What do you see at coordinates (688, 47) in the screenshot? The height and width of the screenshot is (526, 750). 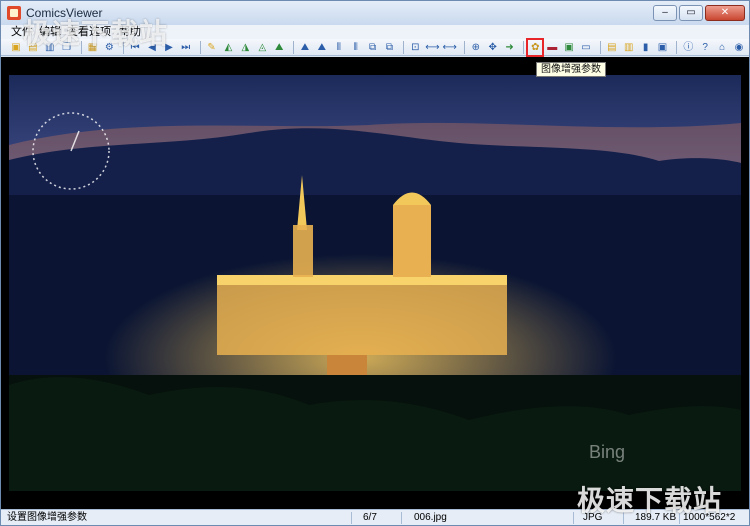 I see `info-icon: ⓘ` at bounding box center [688, 47].